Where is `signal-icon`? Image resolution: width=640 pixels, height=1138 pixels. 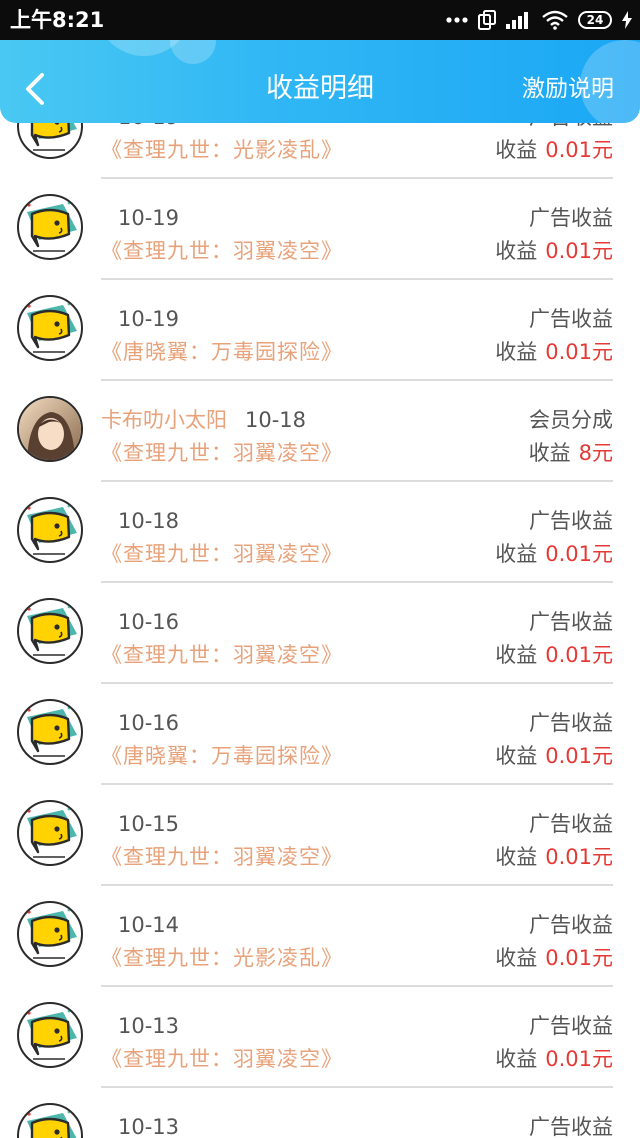
signal-icon is located at coordinates (517, 20).